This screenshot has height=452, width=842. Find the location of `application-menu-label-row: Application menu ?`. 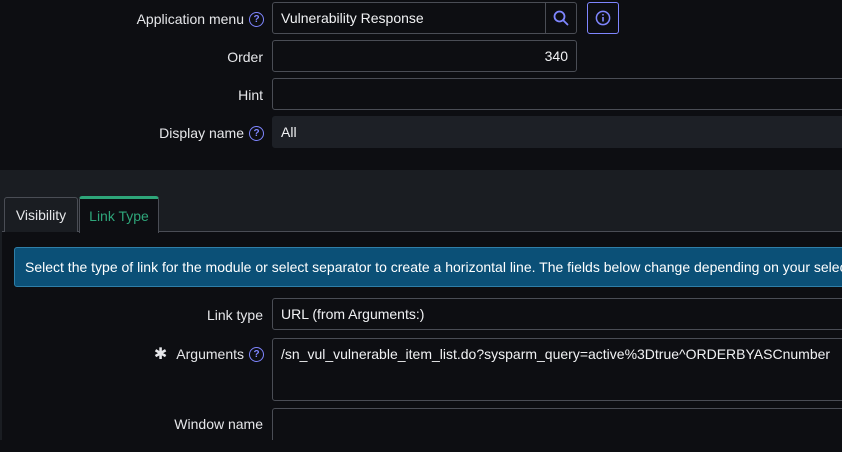

application-menu-label-row: Application menu ? is located at coordinates (182, 19).